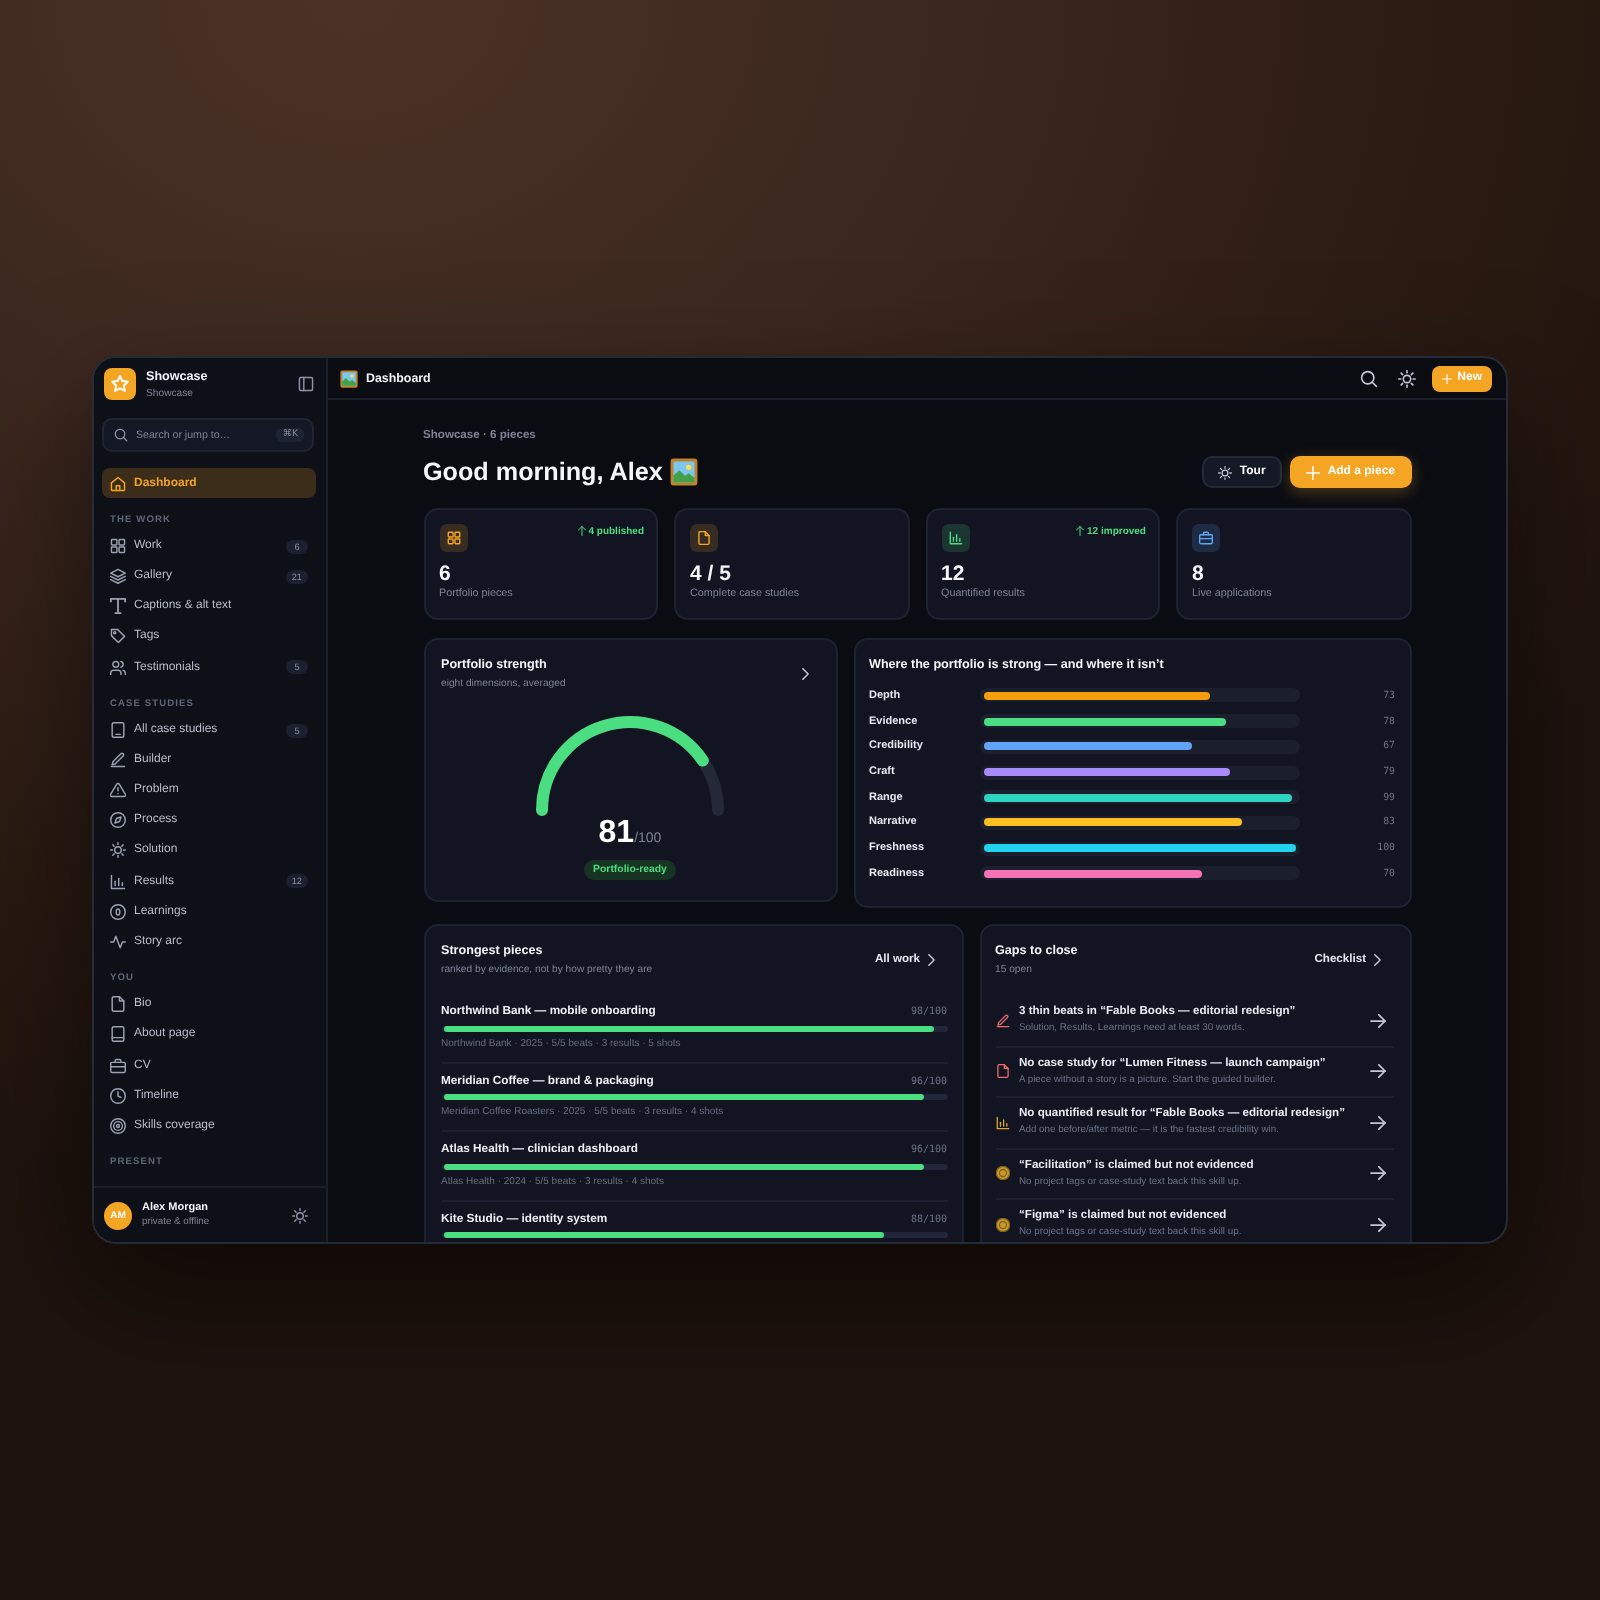  Describe the element at coordinates (118, 911) in the screenshot. I see `circle-icon` at that location.